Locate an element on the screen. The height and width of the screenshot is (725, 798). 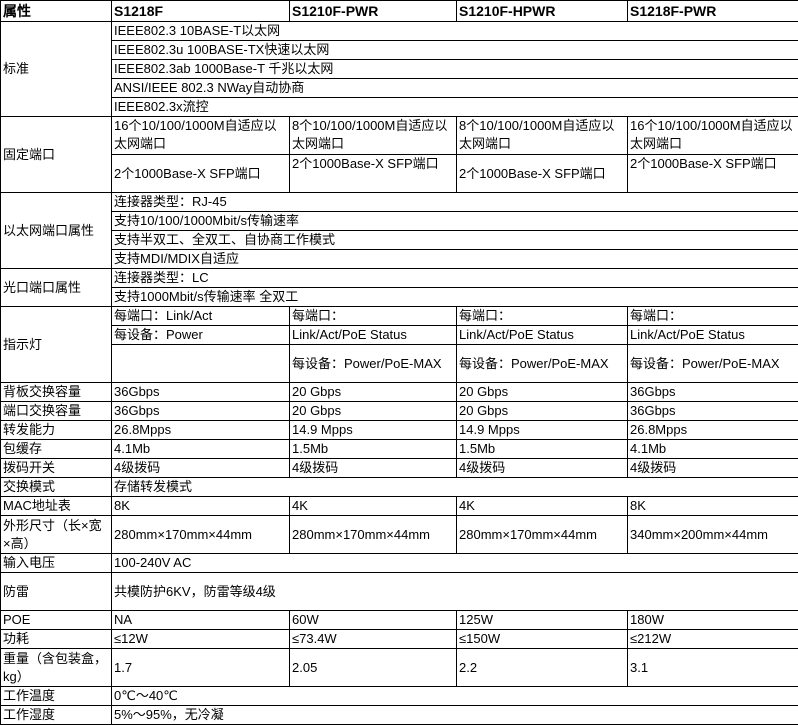
cell: NA is located at coordinates (201, 620).